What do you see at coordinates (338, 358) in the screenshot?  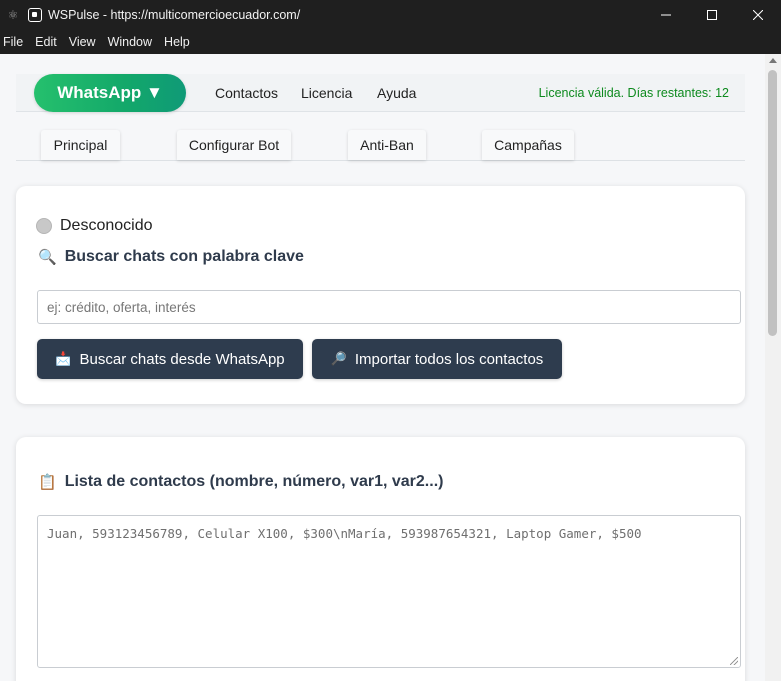 I see `magnifier-right-icon: 🔎` at bounding box center [338, 358].